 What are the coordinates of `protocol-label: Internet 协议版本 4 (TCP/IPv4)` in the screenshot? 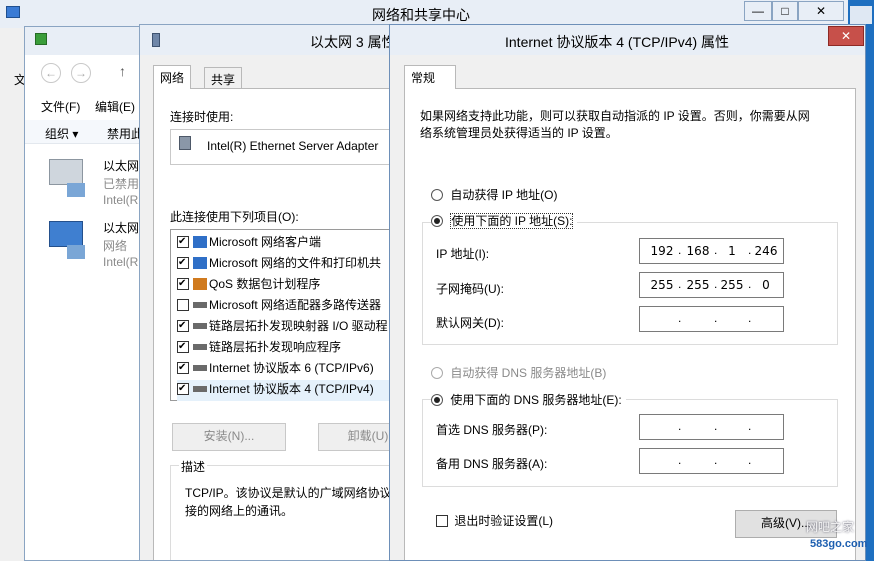 It's located at (291, 389).